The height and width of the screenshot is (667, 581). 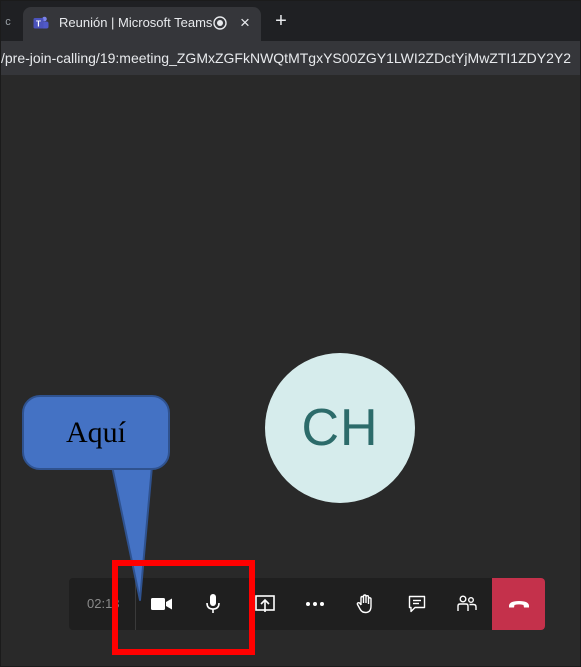 What do you see at coordinates (132, 533) in the screenshot?
I see `callout-pointer` at bounding box center [132, 533].